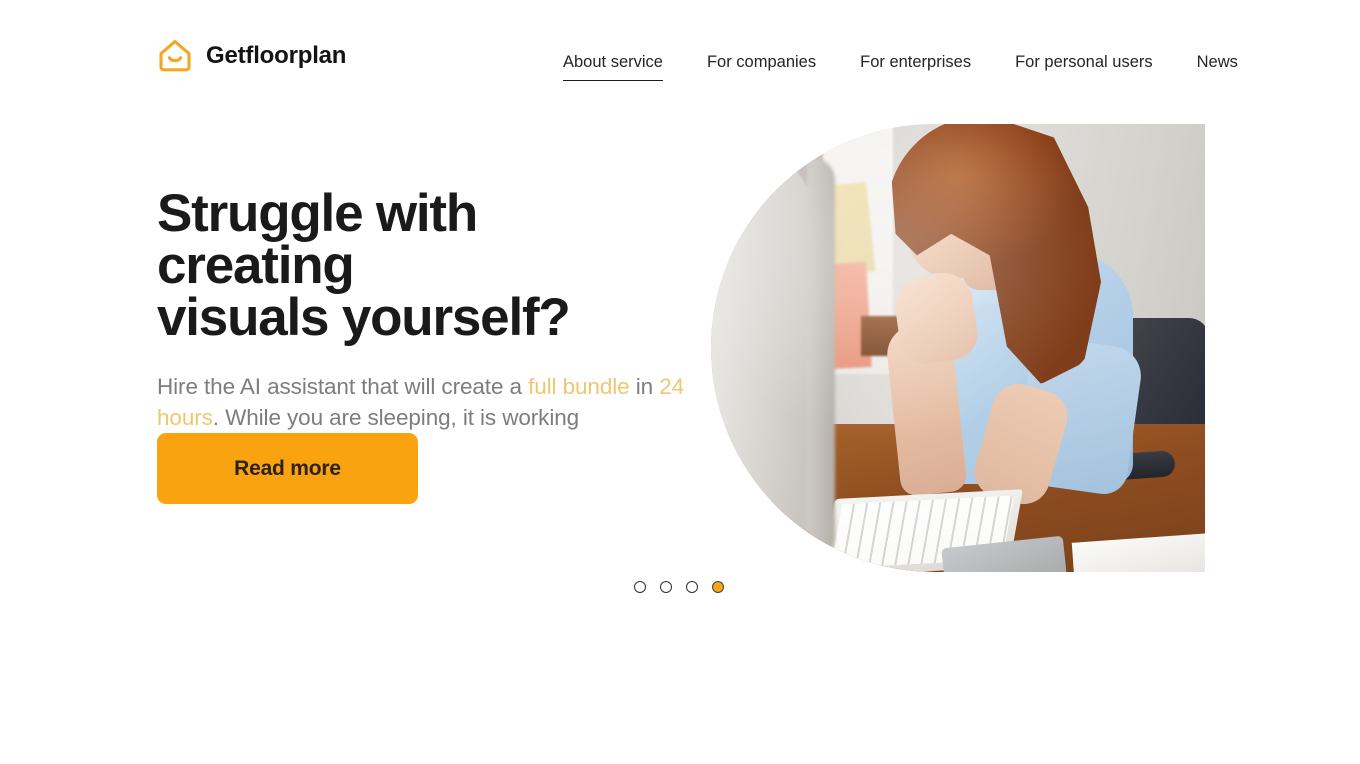  I want to click on carousel-dots, so click(679, 587).